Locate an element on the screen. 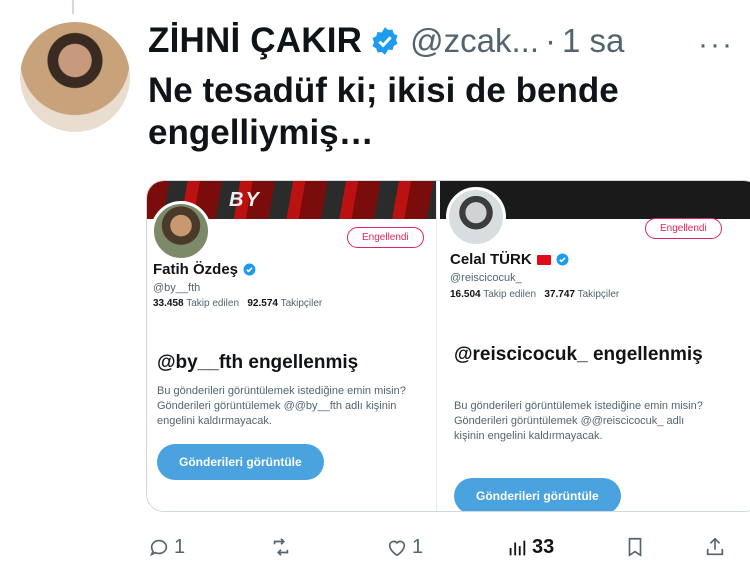  bookmark-icon is located at coordinates (635, 547).